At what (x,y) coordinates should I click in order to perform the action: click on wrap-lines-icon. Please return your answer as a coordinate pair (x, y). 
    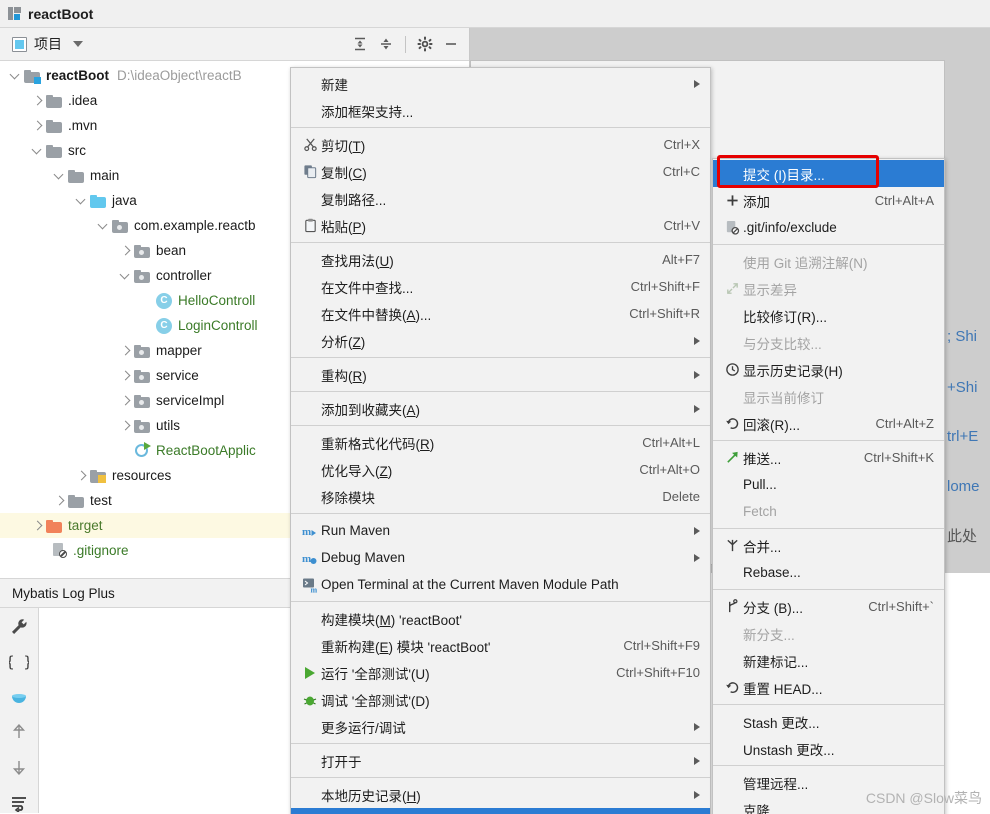
    Looking at the image, I should click on (19, 802).